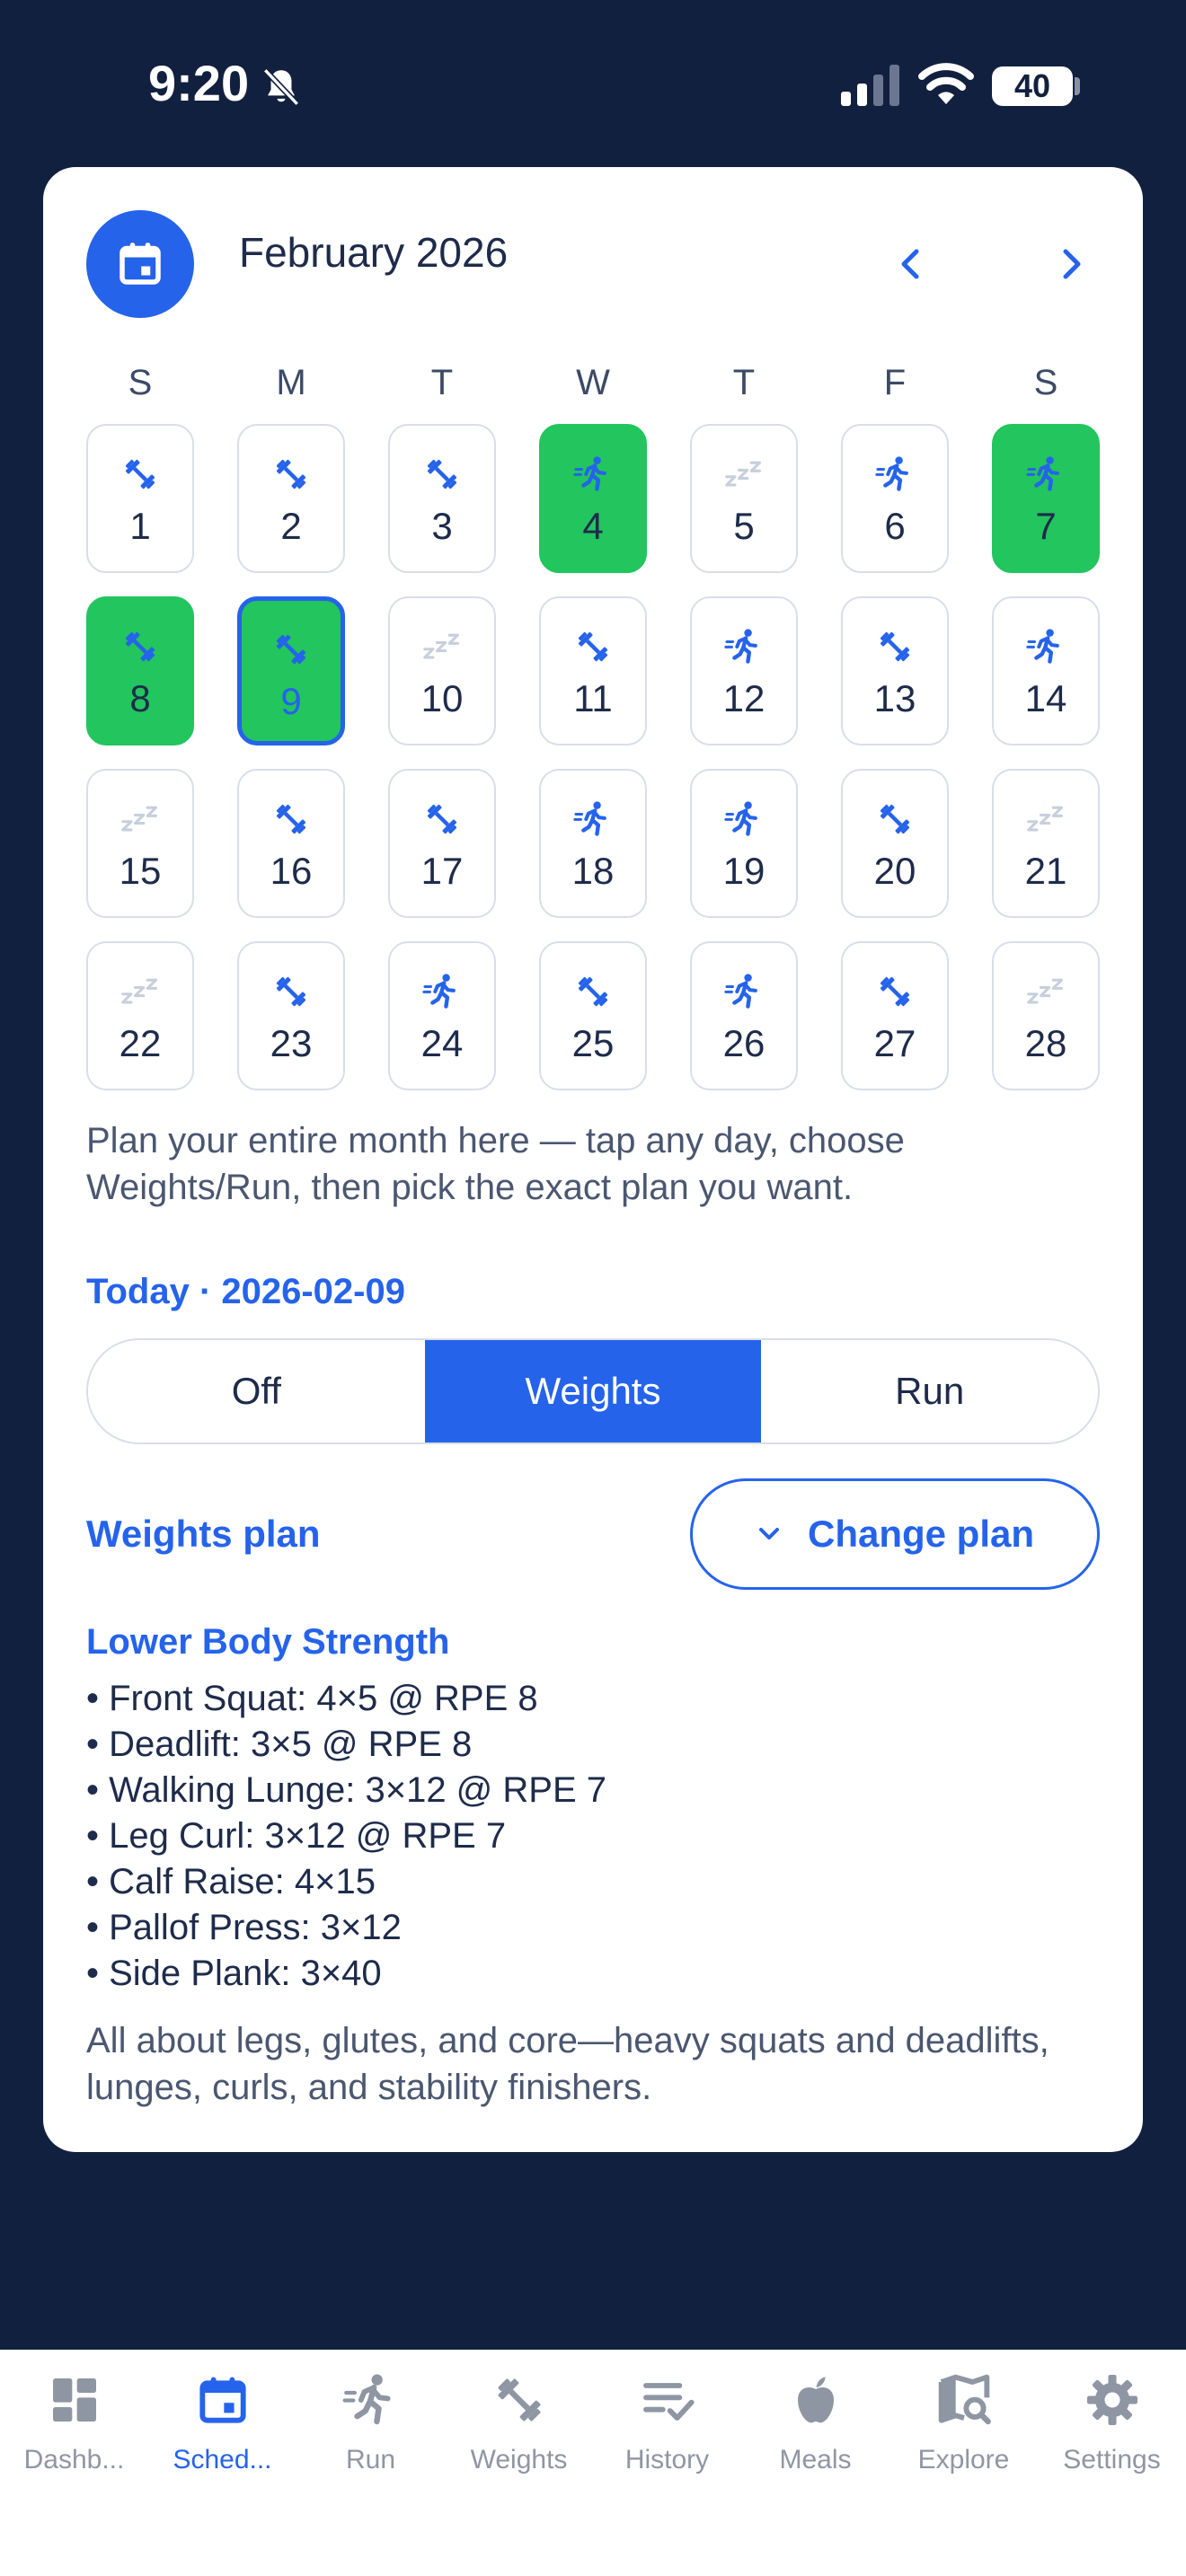 The width and height of the screenshot is (1186, 2576). What do you see at coordinates (203, 1534) in the screenshot?
I see `plan-section-label: Weights plan` at bounding box center [203, 1534].